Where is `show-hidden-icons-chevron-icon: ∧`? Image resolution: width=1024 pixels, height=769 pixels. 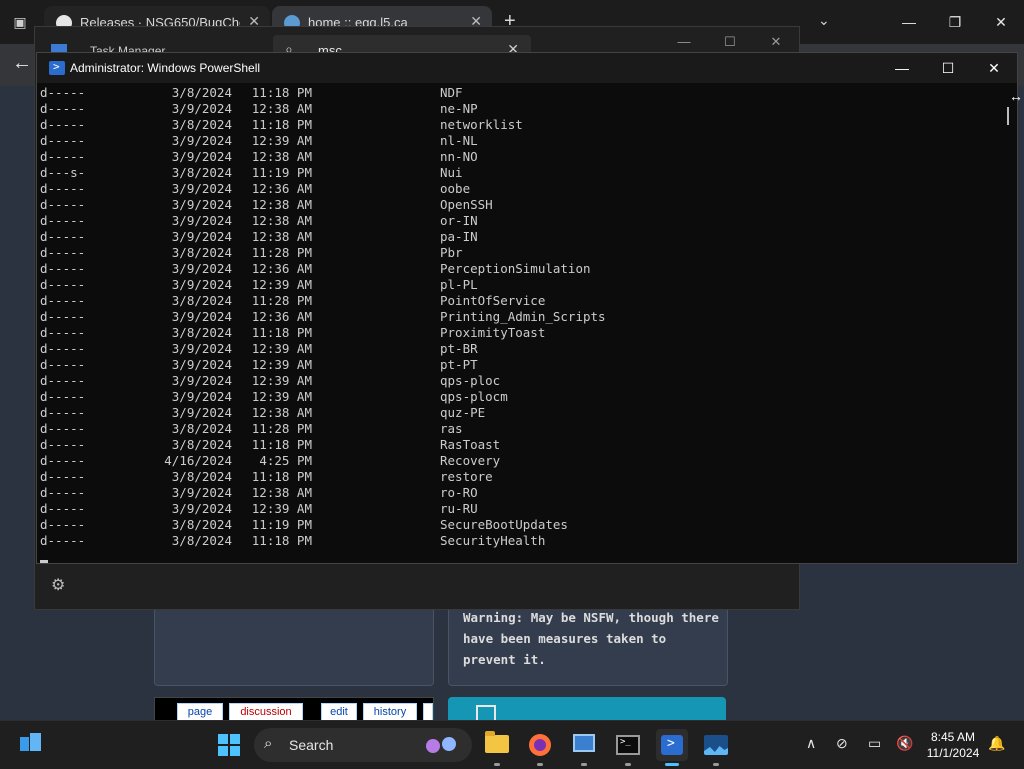
show-hidden-icons-chevron-icon: ∧ is located at coordinates (811, 743).